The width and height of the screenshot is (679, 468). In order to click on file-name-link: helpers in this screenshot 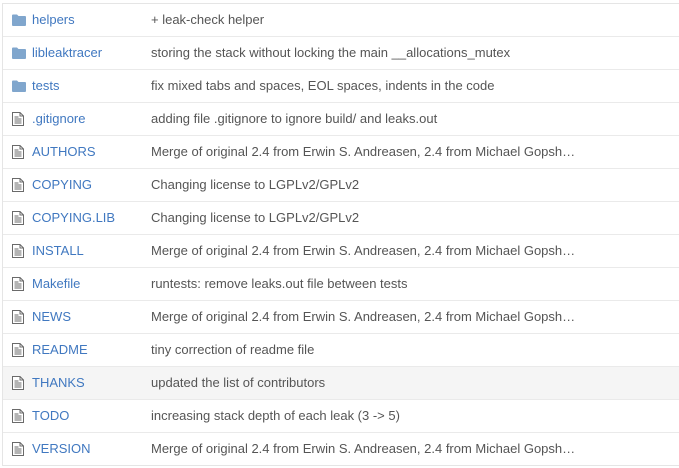, I will do `click(53, 20)`.